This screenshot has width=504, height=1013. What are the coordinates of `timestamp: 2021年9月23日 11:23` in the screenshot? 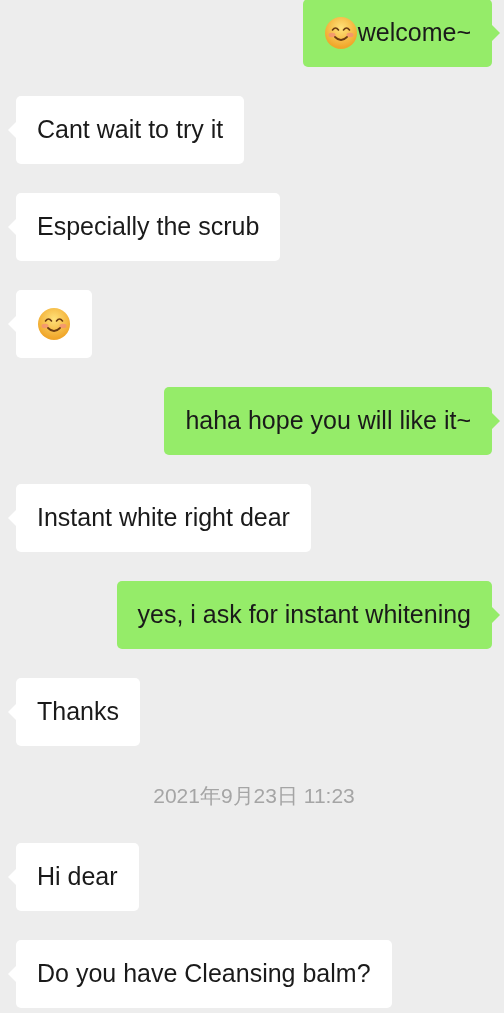 It's located at (254, 796).